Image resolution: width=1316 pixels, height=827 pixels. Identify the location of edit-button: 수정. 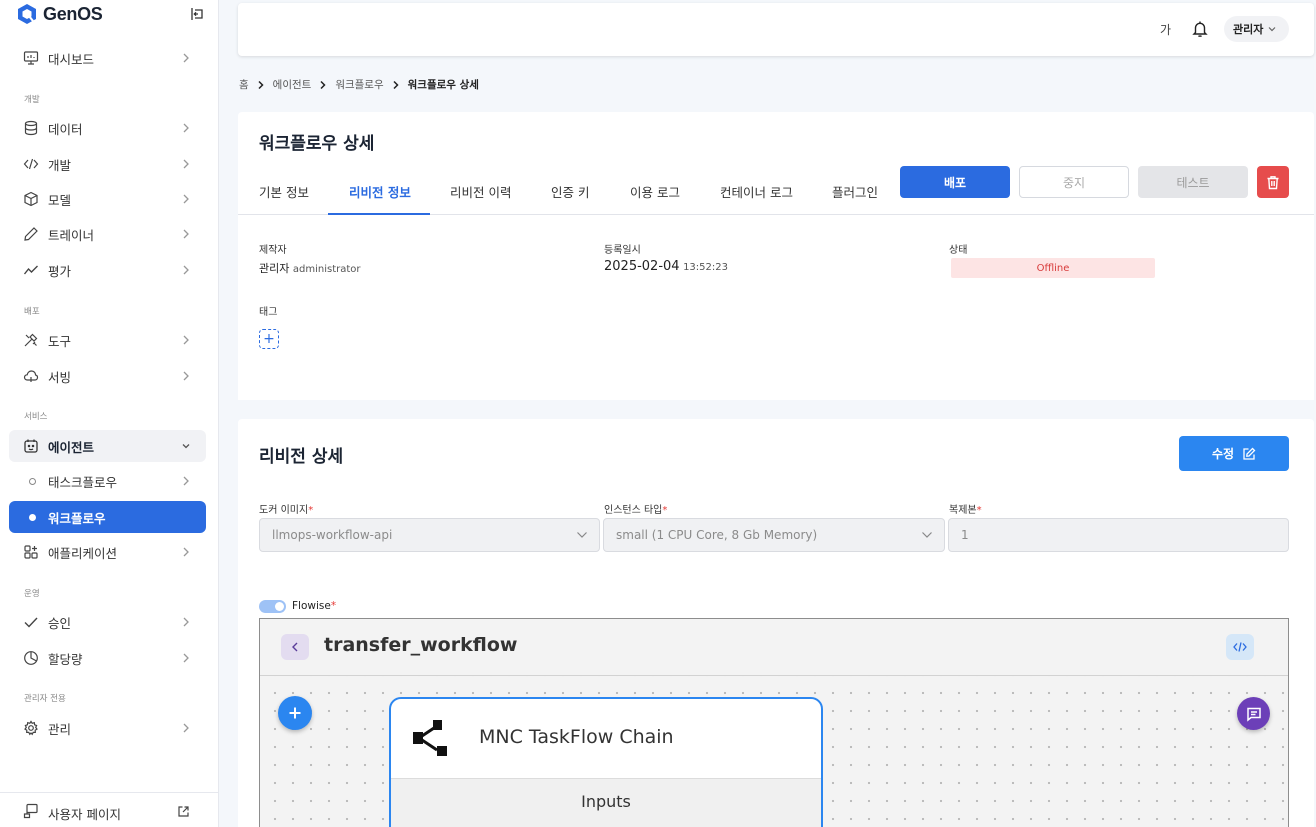
(1234, 453).